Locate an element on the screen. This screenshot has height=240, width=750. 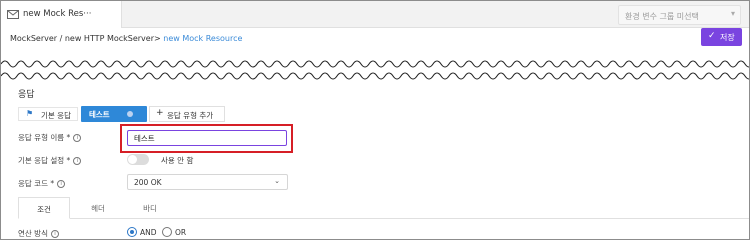
radio-or is located at coordinates (167, 232).